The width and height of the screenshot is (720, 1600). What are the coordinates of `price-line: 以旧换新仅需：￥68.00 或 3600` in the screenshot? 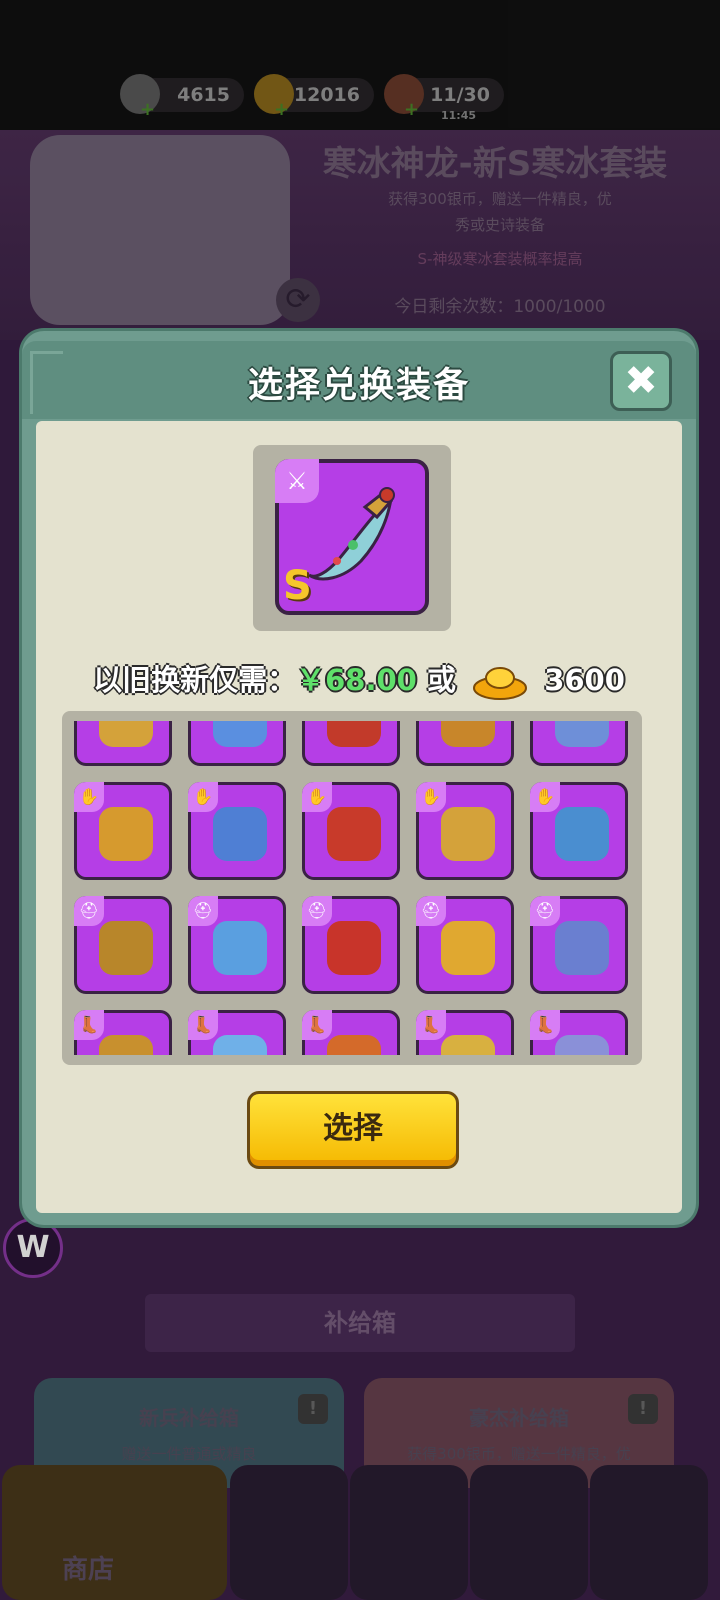 It's located at (359, 678).